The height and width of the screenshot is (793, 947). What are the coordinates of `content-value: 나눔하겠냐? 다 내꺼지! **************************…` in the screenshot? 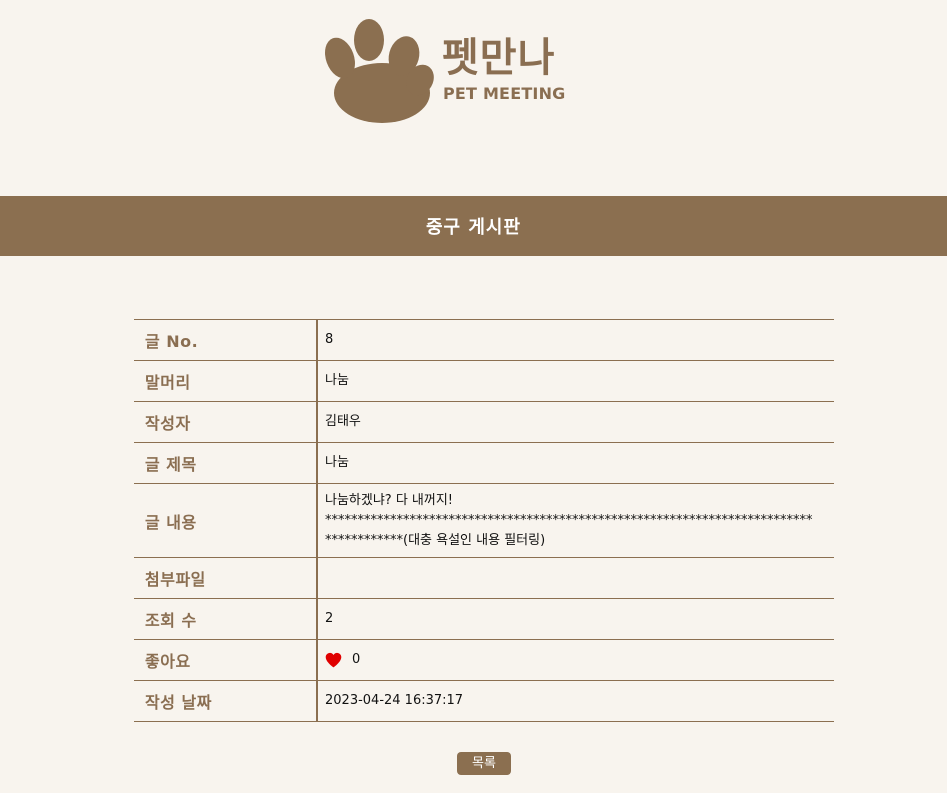 It's located at (569, 520).